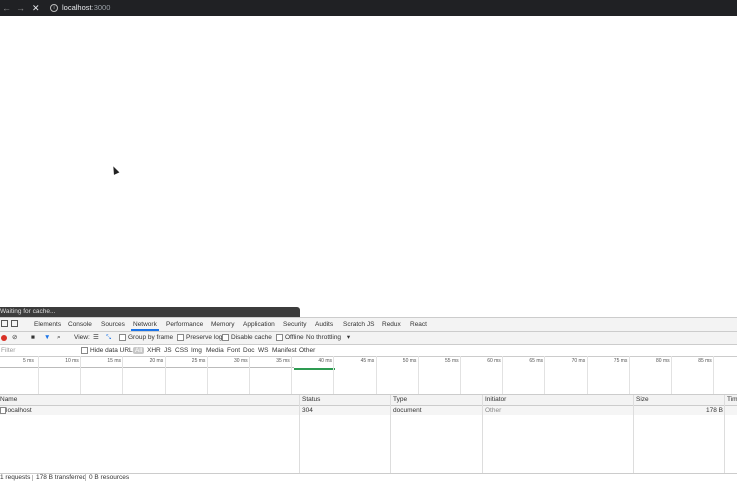 This screenshot has height=482, width=737. What do you see at coordinates (14, 323) in the screenshot?
I see `device-toolbar-icon` at bounding box center [14, 323].